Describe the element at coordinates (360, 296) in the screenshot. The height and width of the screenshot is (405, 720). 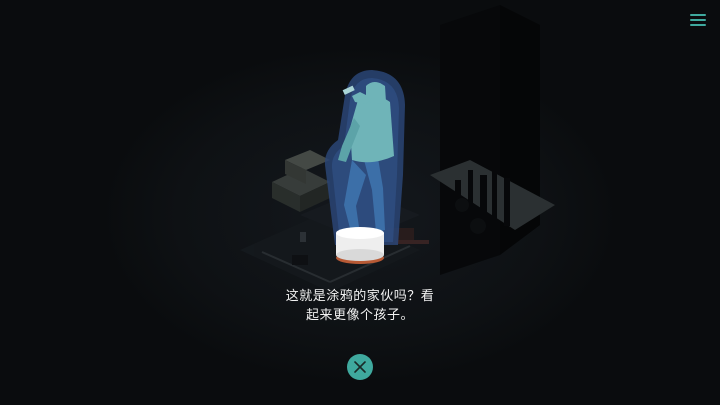
I see `dialog-line-1: 这就是涂鸦的家伙吗？看` at that location.